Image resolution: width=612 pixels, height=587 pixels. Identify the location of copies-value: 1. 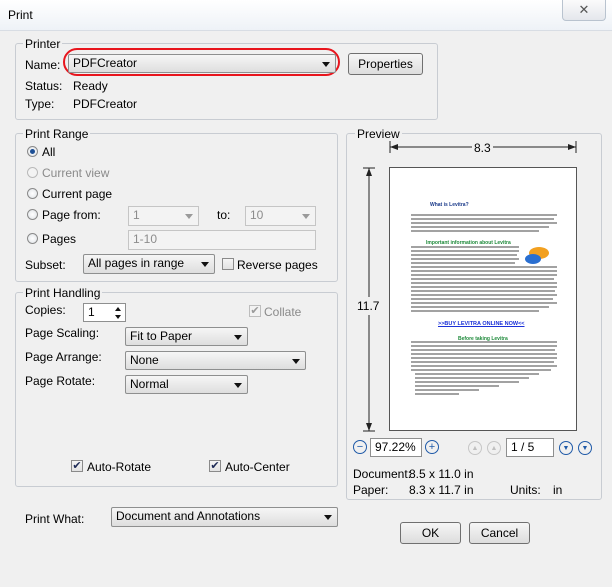
(91, 312).